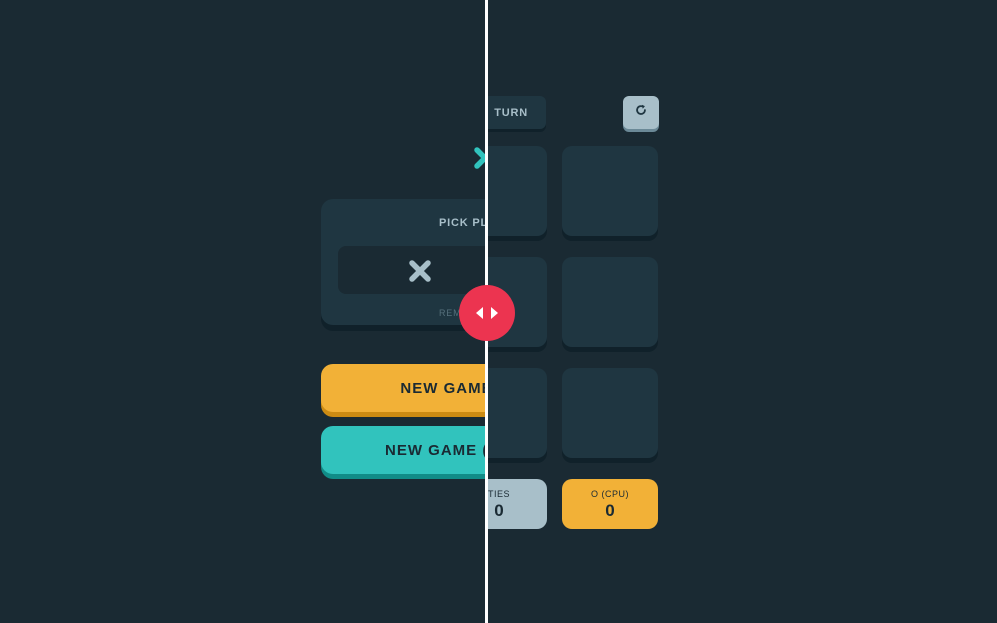 The image size is (997, 623). Describe the element at coordinates (610, 494) in the screenshot. I see `o-score-label: O (CPU)` at that location.